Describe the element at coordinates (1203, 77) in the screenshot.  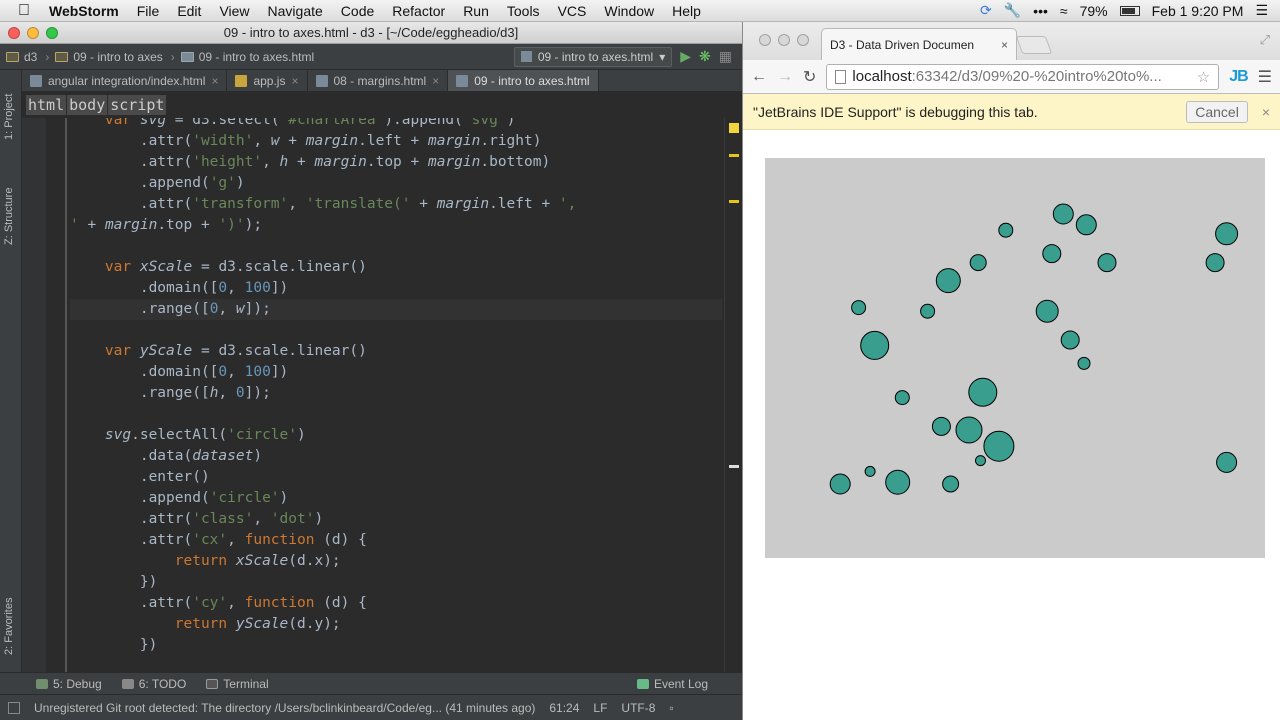
I see `star-icon: ☆` at that location.